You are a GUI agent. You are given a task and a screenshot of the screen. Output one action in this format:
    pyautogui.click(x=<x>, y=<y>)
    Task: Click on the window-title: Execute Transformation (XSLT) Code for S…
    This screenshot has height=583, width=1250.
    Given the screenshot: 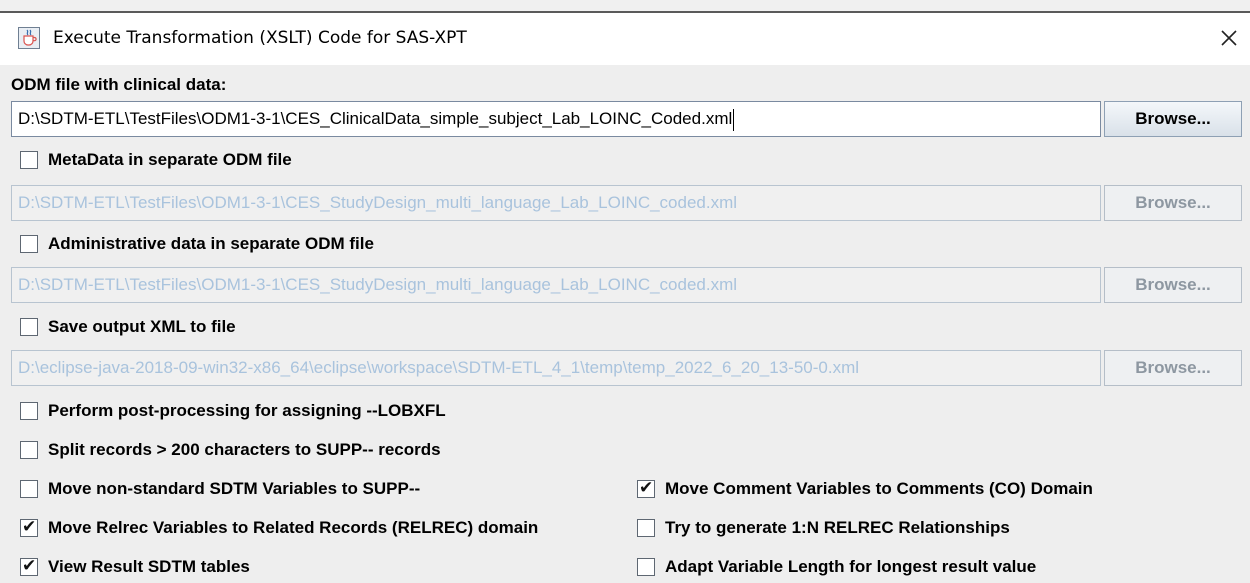 What is the action you would take?
    pyautogui.click(x=260, y=38)
    